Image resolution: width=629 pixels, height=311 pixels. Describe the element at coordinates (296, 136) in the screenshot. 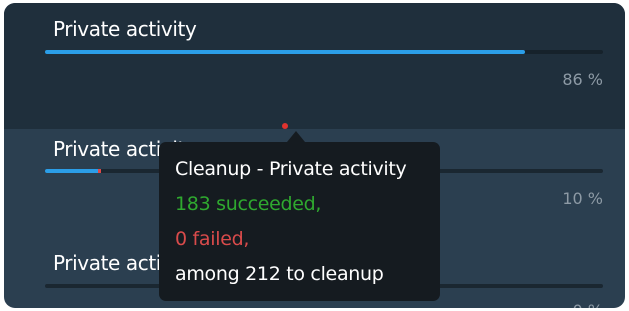

I see `tooltip-arrow` at that location.